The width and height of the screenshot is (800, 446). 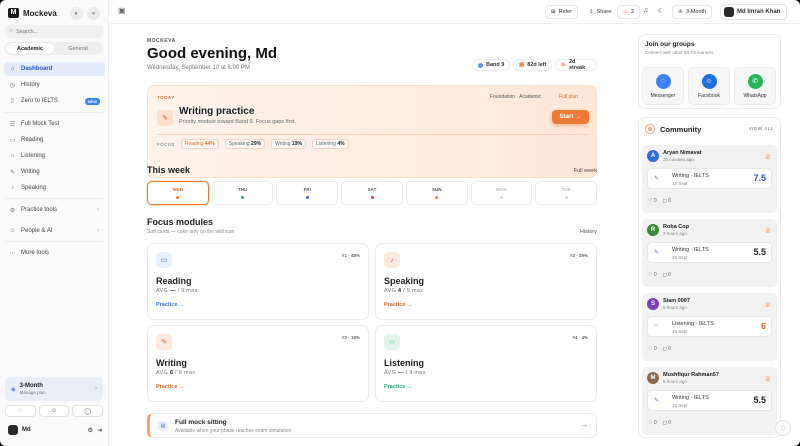 What do you see at coordinates (661, 11) in the screenshot?
I see `moon-icon: ☾` at bounding box center [661, 11].